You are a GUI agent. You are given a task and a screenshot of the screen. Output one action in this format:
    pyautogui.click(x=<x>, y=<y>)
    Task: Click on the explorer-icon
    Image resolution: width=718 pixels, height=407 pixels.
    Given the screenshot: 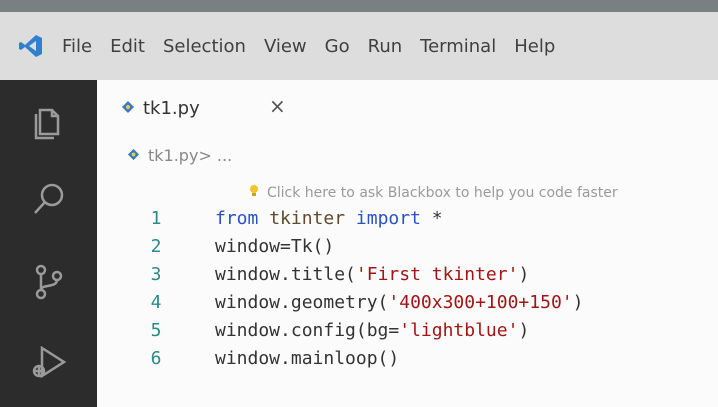 What is the action you would take?
    pyautogui.click(x=49, y=121)
    